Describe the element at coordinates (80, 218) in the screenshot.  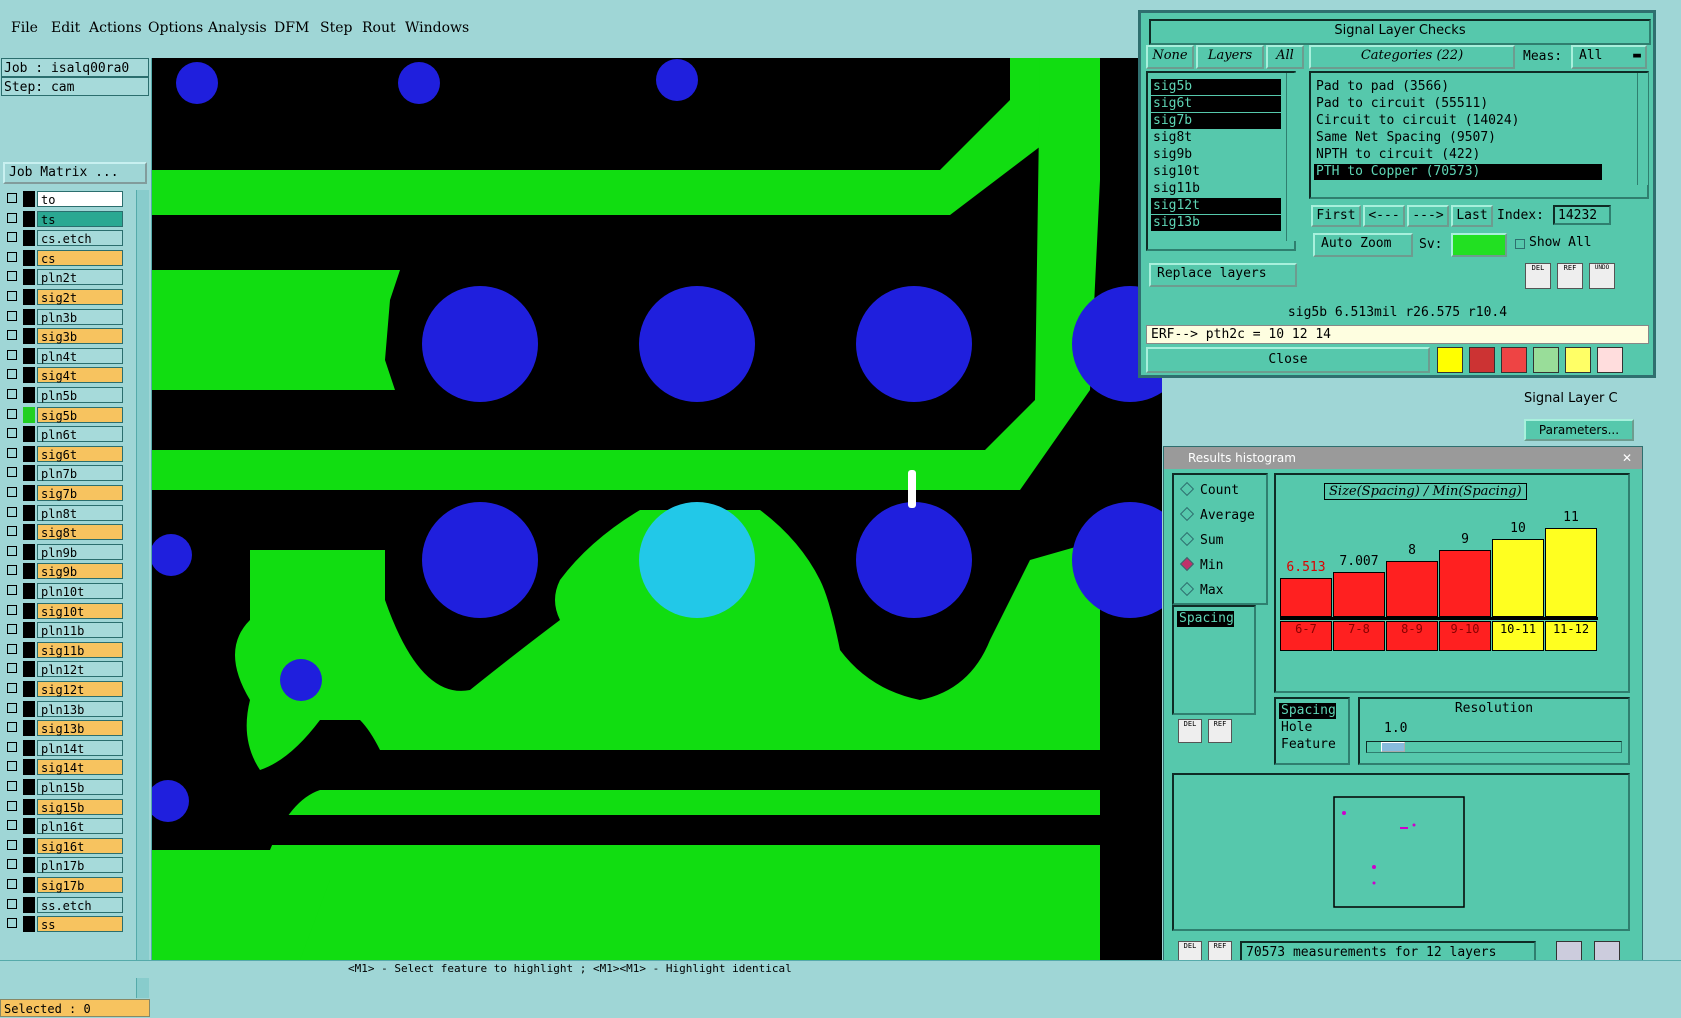
I see `layer-name: ts` at that location.